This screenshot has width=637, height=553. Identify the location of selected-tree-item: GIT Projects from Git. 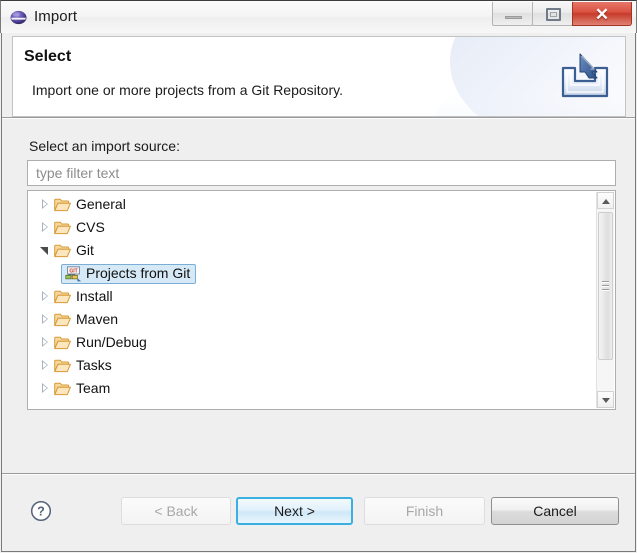
(129, 273).